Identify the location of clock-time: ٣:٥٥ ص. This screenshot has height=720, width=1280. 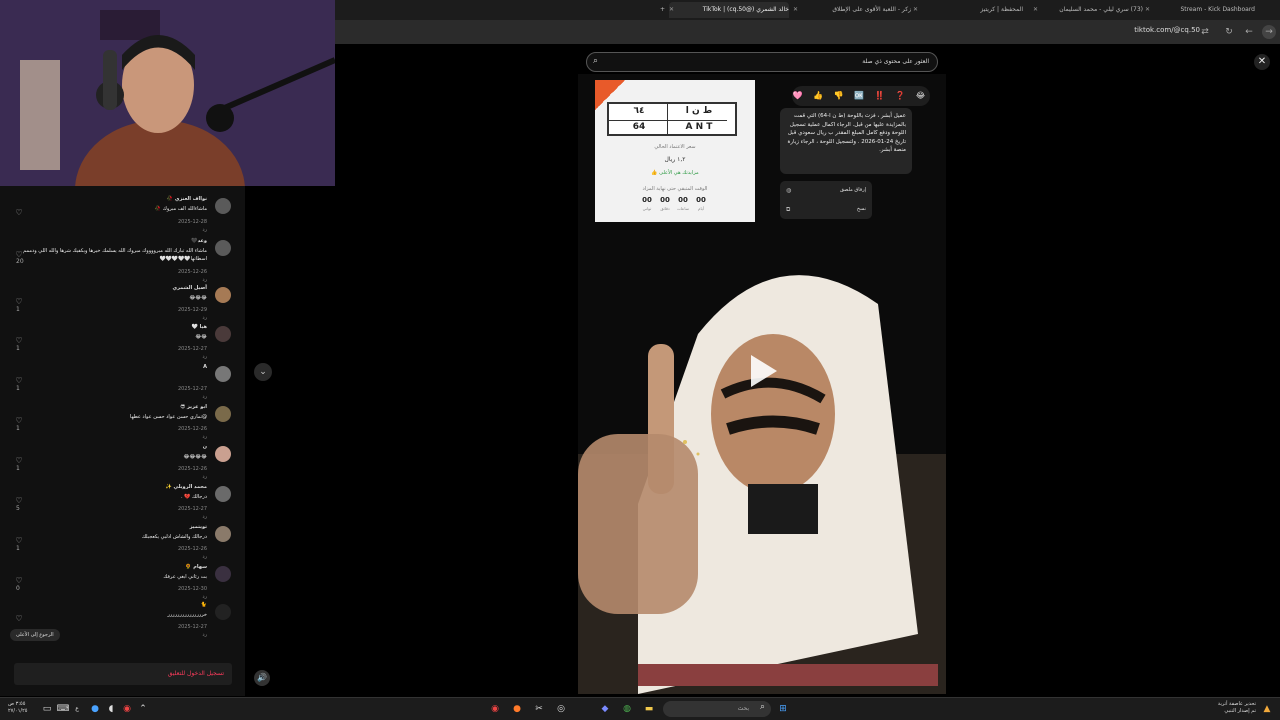
(17, 704).